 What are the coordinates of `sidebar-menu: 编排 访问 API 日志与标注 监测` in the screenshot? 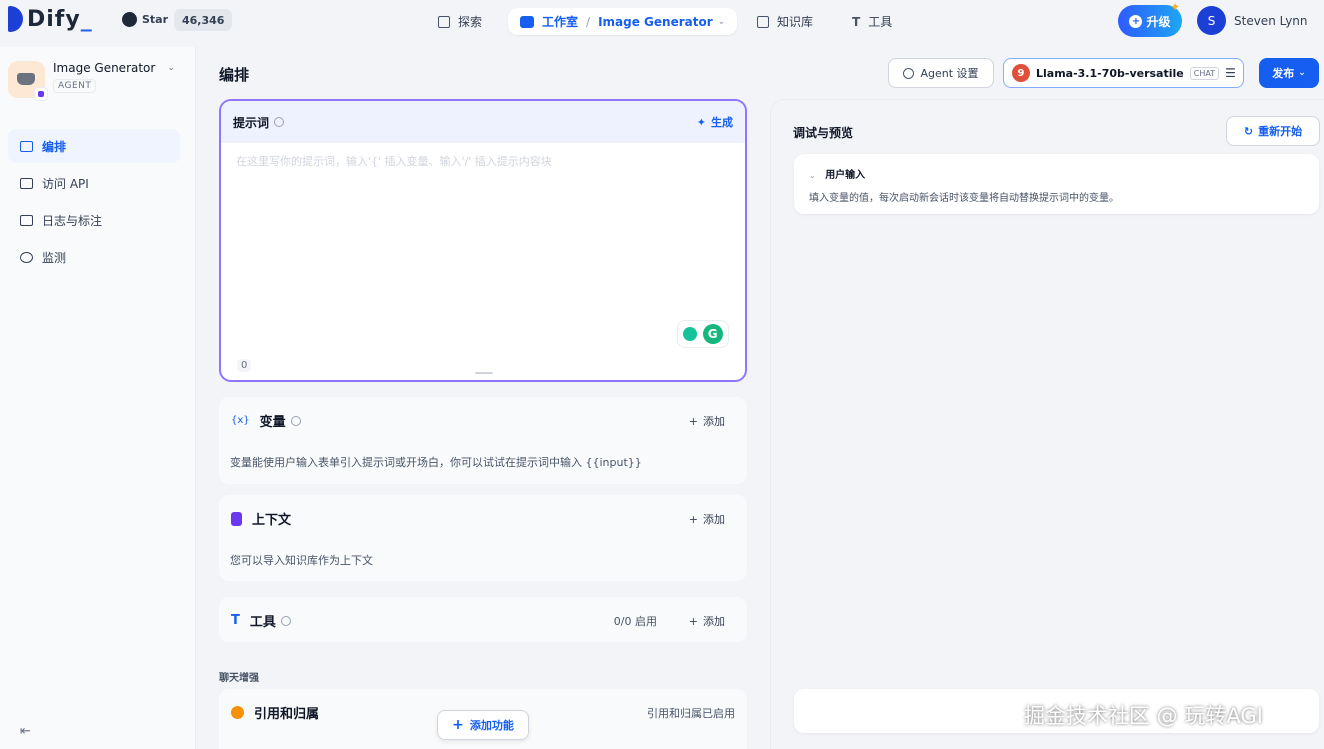 It's located at (94, 203).